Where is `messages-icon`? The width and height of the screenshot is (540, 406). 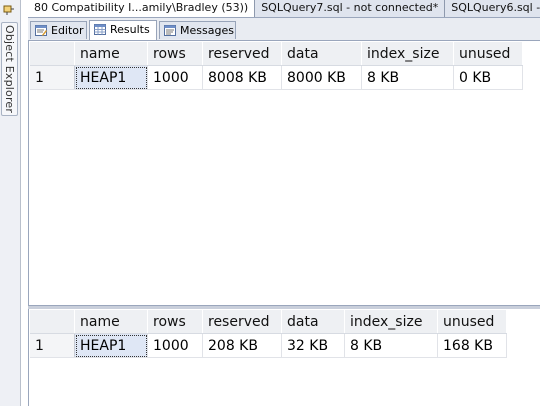 messages-icon is located at coordinates (170, 30).